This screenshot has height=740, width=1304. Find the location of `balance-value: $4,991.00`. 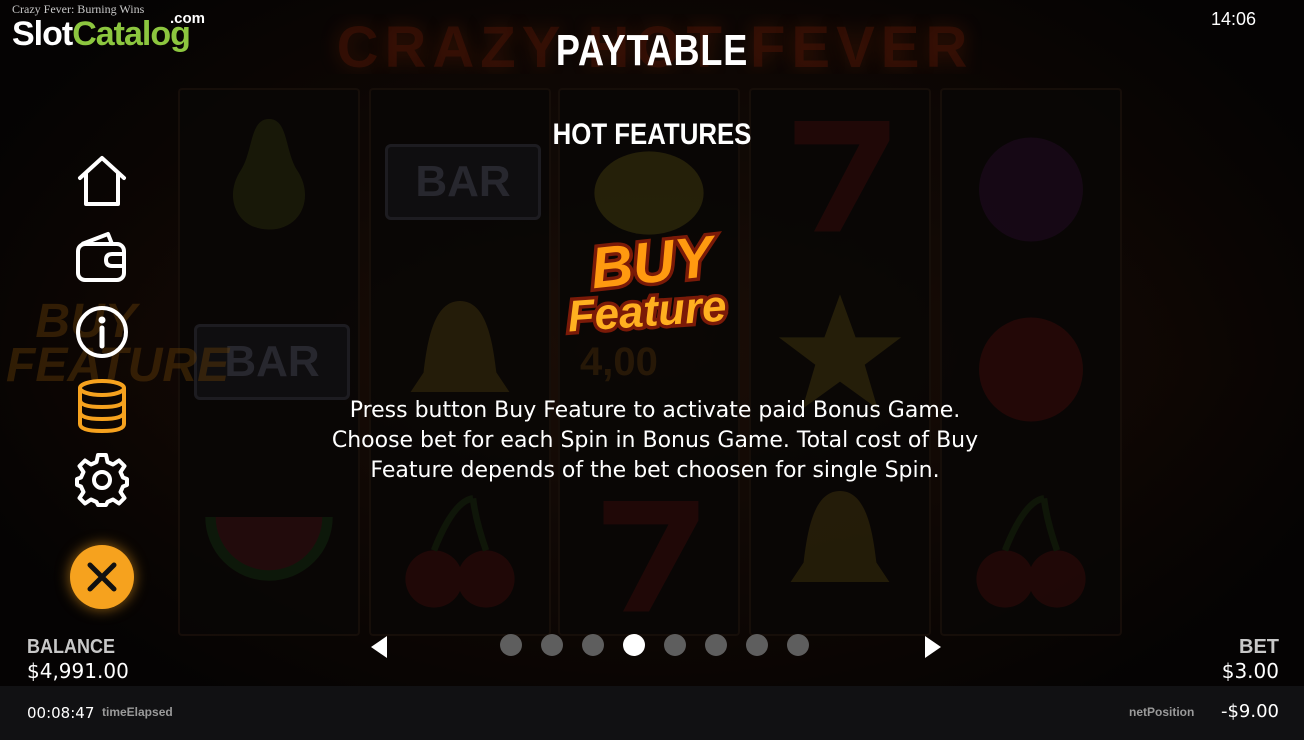

balance-value: $4,991.00 is located at coordinates (78, 671).